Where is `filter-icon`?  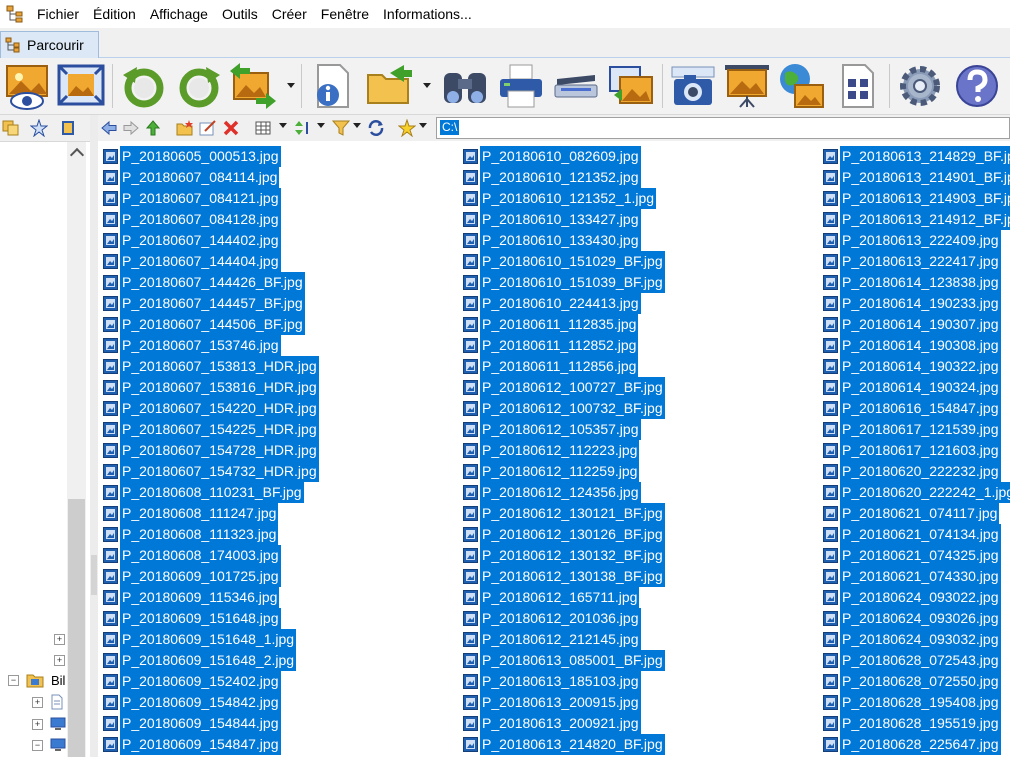 filter-icon is located at coordinates (341, 128).